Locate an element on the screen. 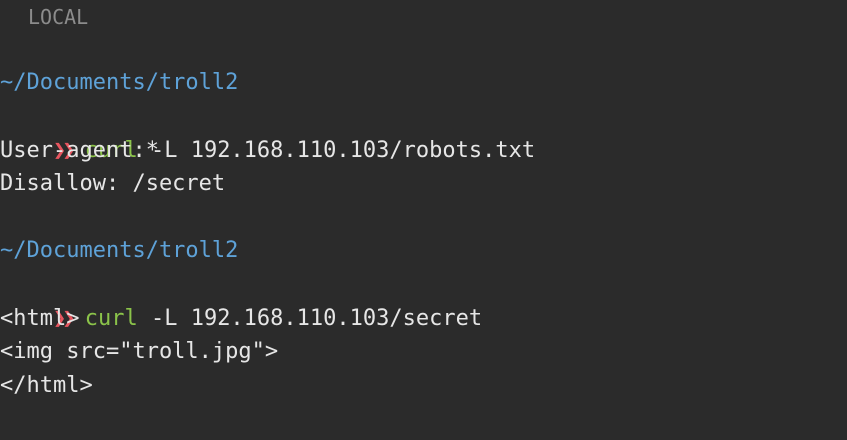  session-header: LOCAL is located at coordinates (58, 17).